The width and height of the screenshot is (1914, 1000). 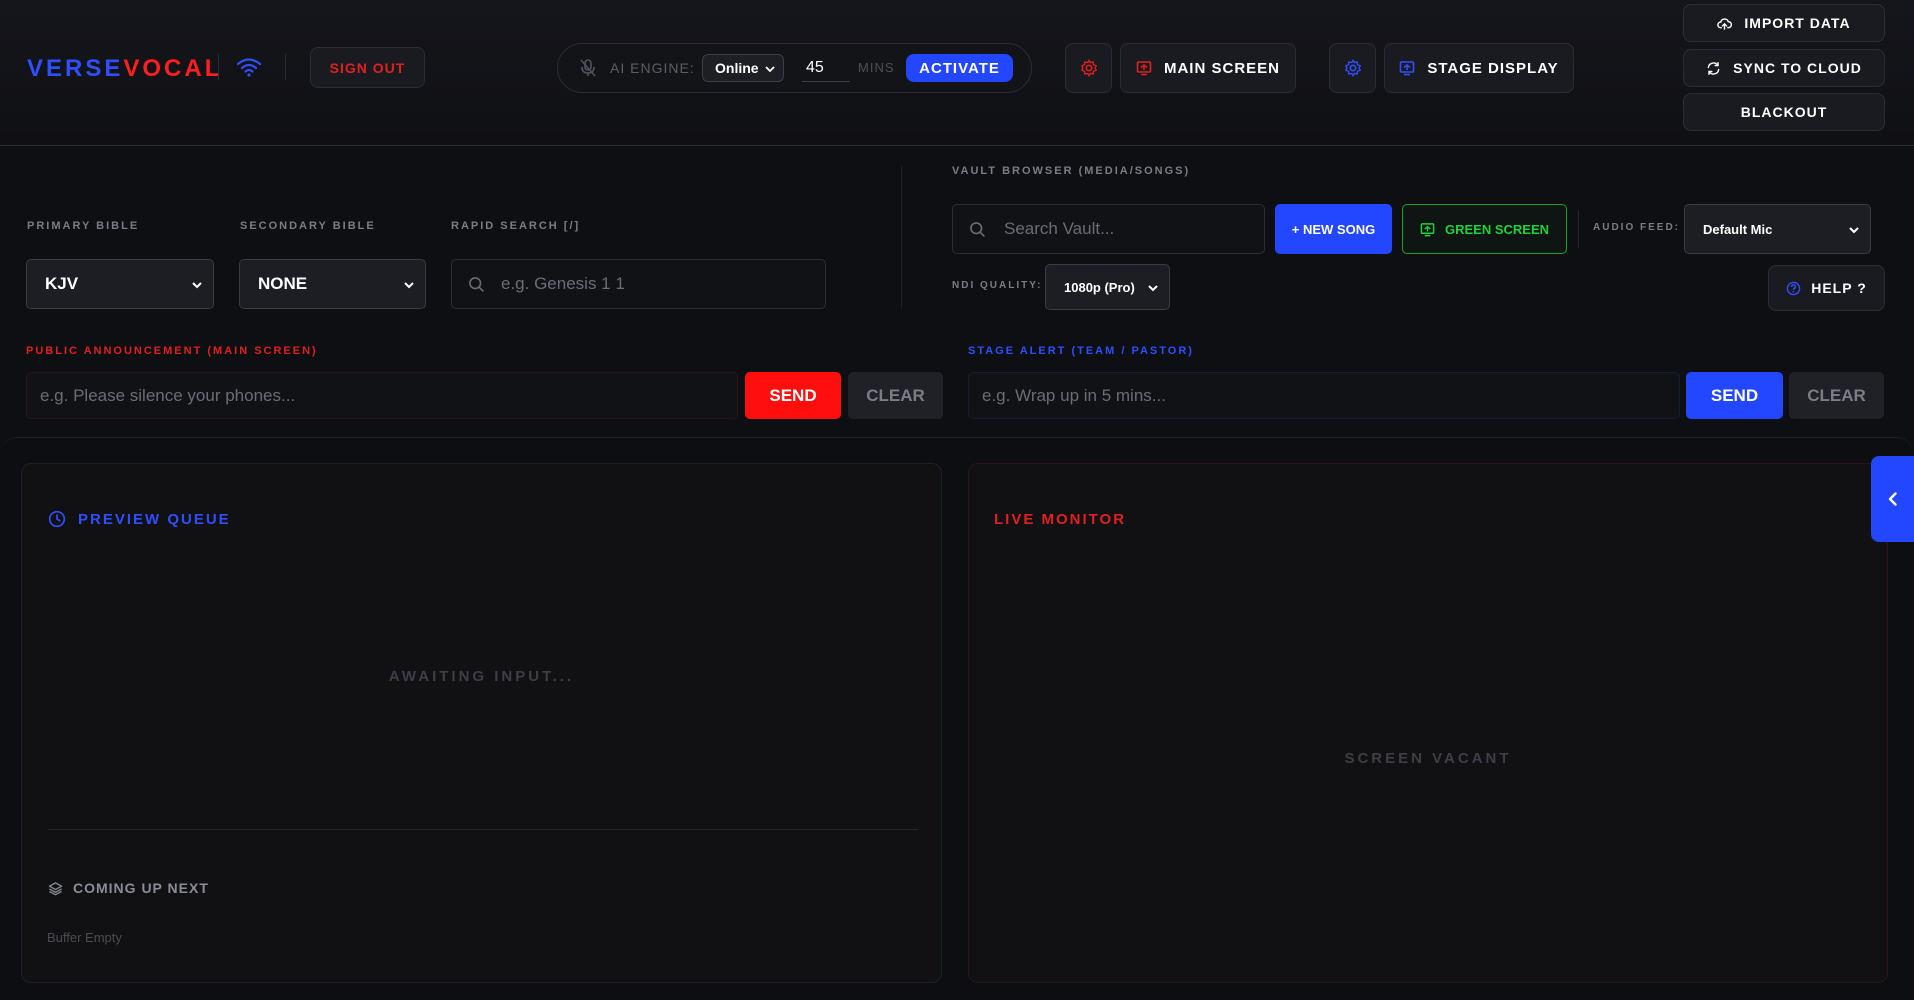 I want to click on secondary-bible-select: NONE, so click(x=332, y=284).